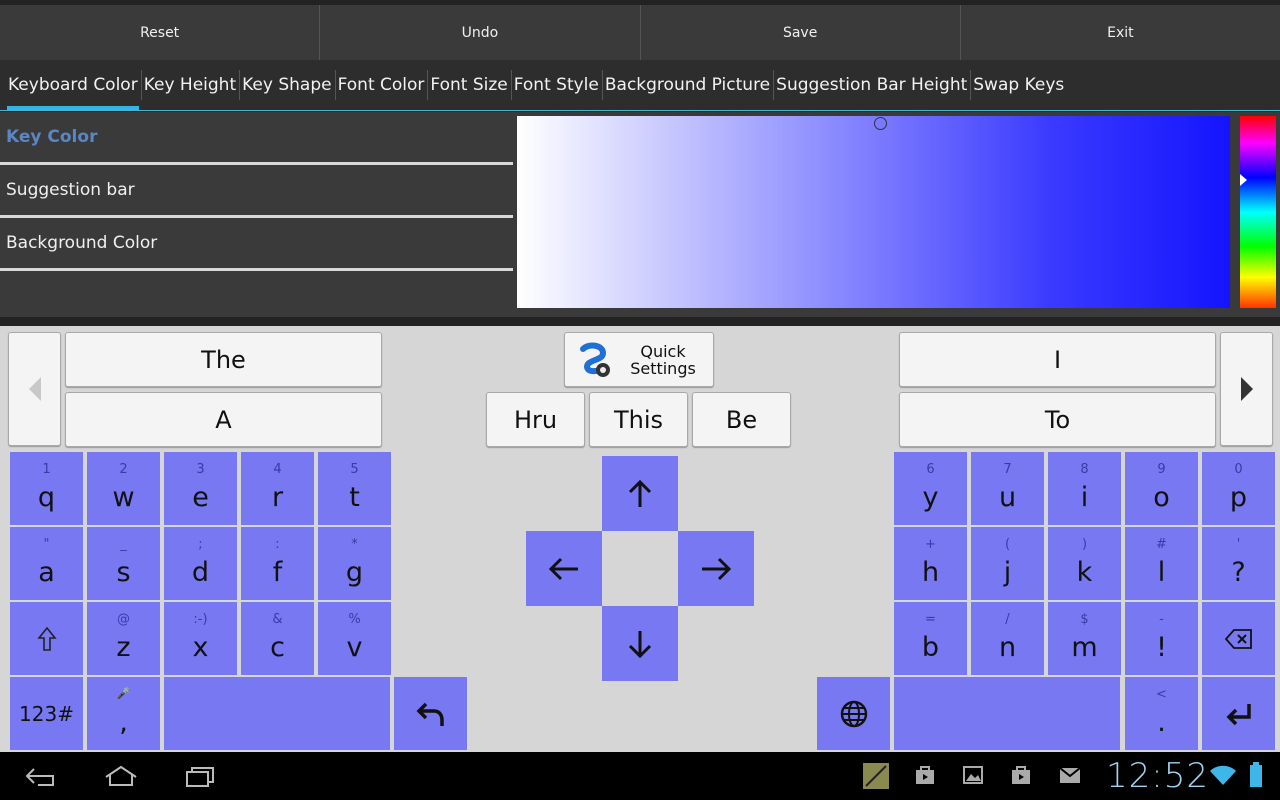 This screenshot has width=1280, height=800. What do you see at coordinates (354, 638) in the screenshot?
I see `key-v: % v` at bounding box center [354, 638].